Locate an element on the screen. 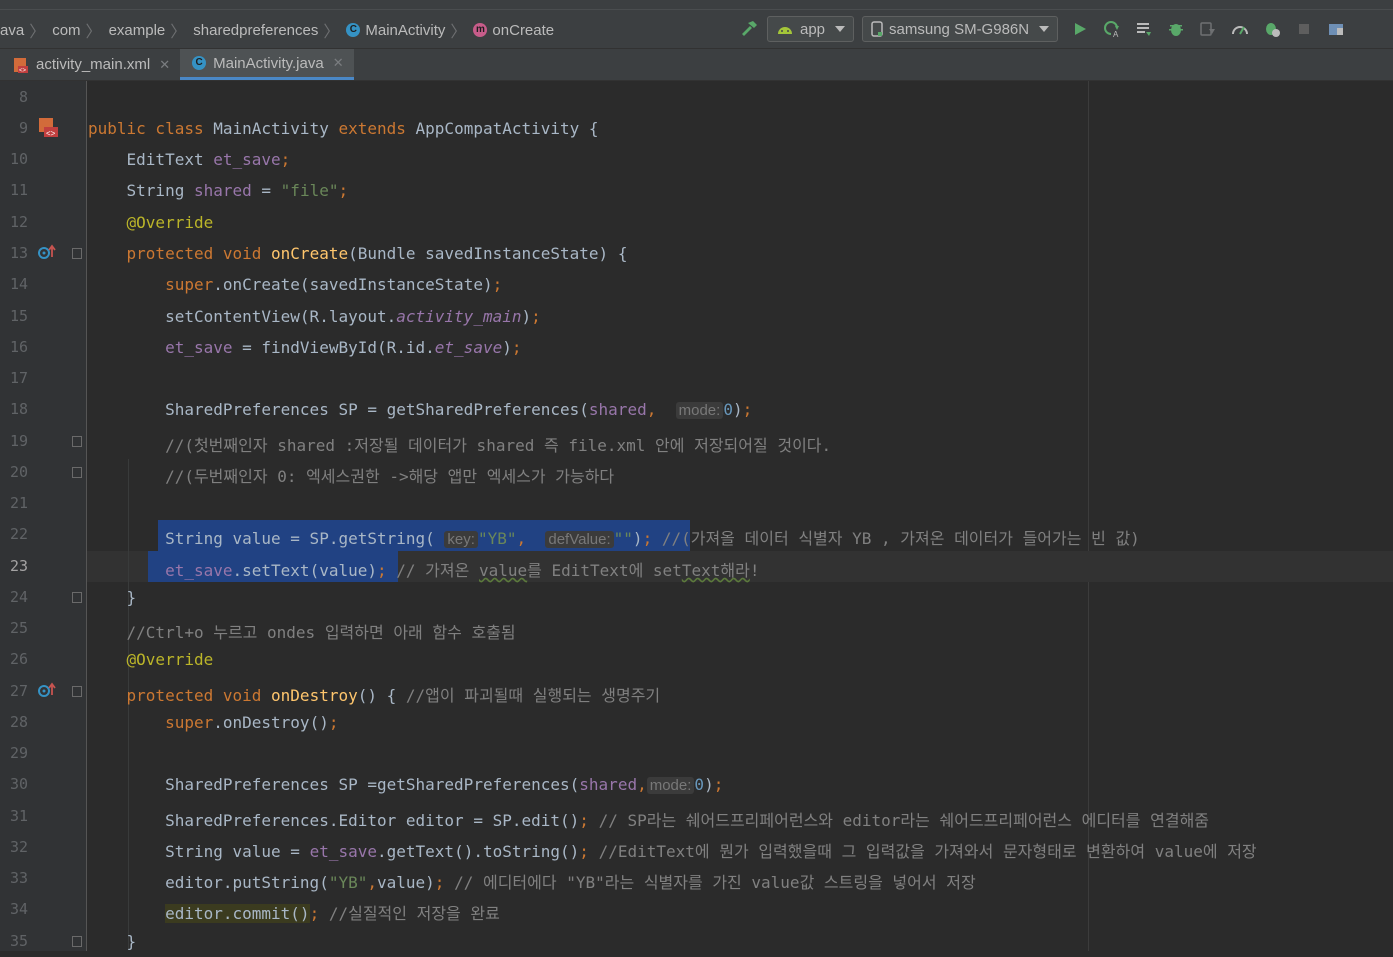 The width and height of the screenshot is (1393, 957). code-line: //Ctrl+o 누르고 ondes 입력하면 아래 함수 호출됨 is located at coordinates (696, 628).